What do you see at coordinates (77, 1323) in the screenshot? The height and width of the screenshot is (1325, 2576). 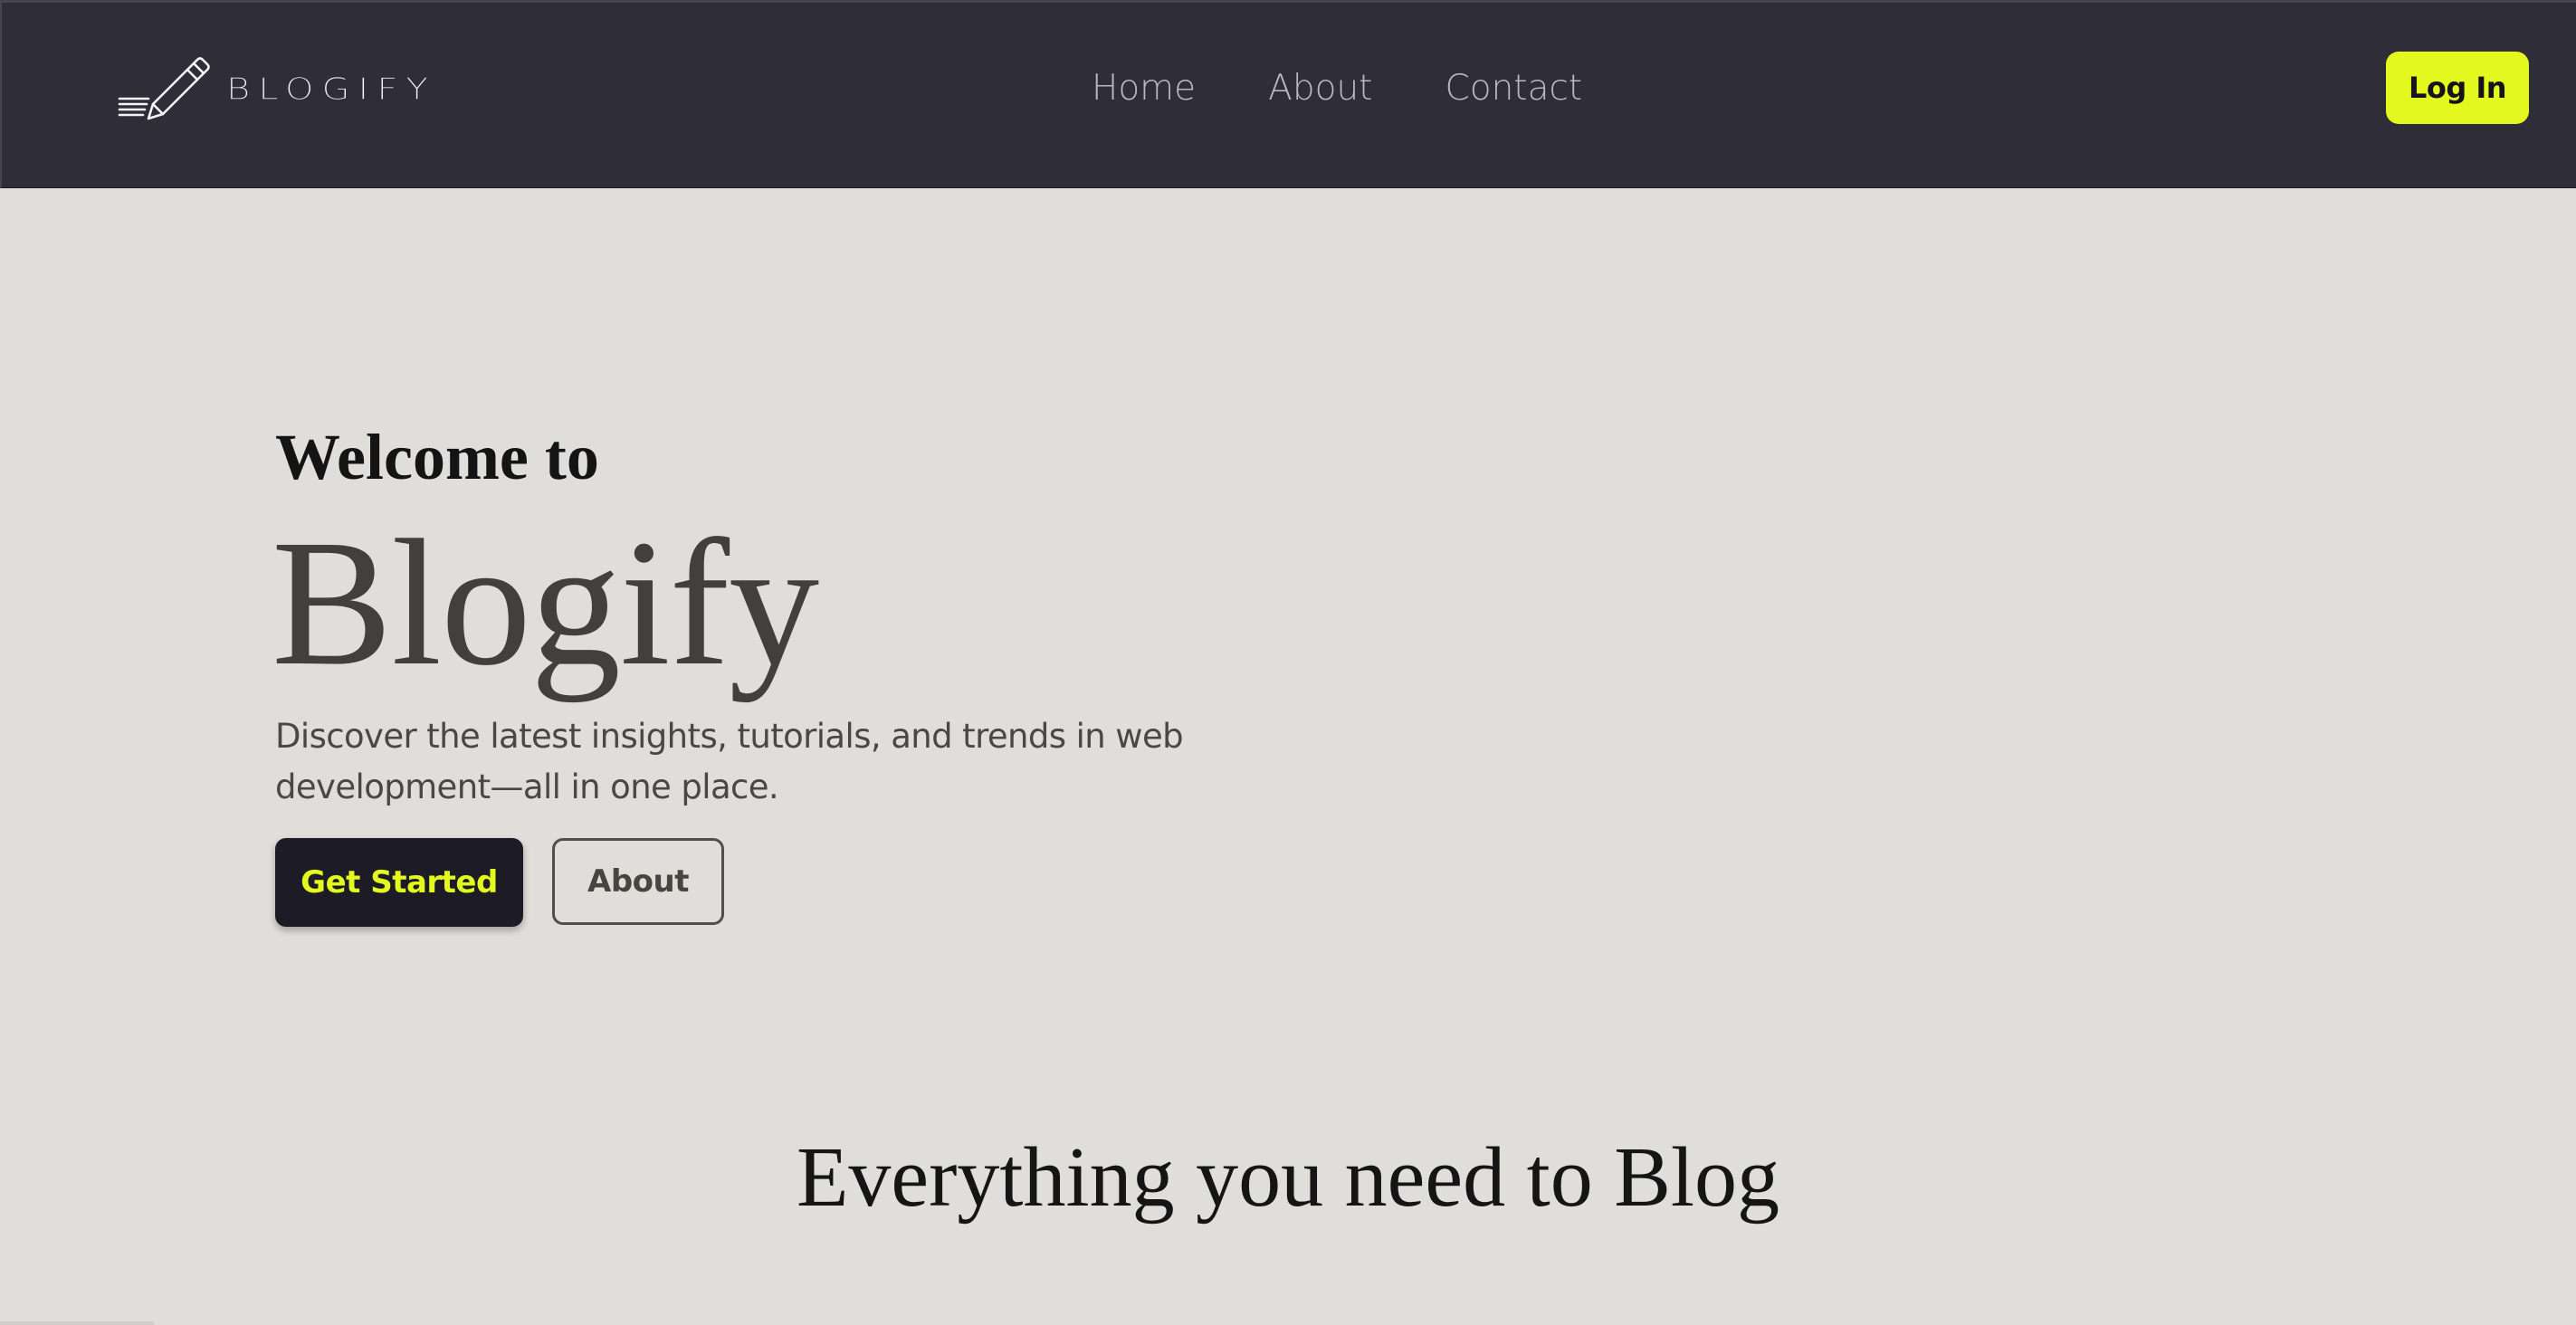 I see `page-bottom-divider` at bounding box center [77, 1323].